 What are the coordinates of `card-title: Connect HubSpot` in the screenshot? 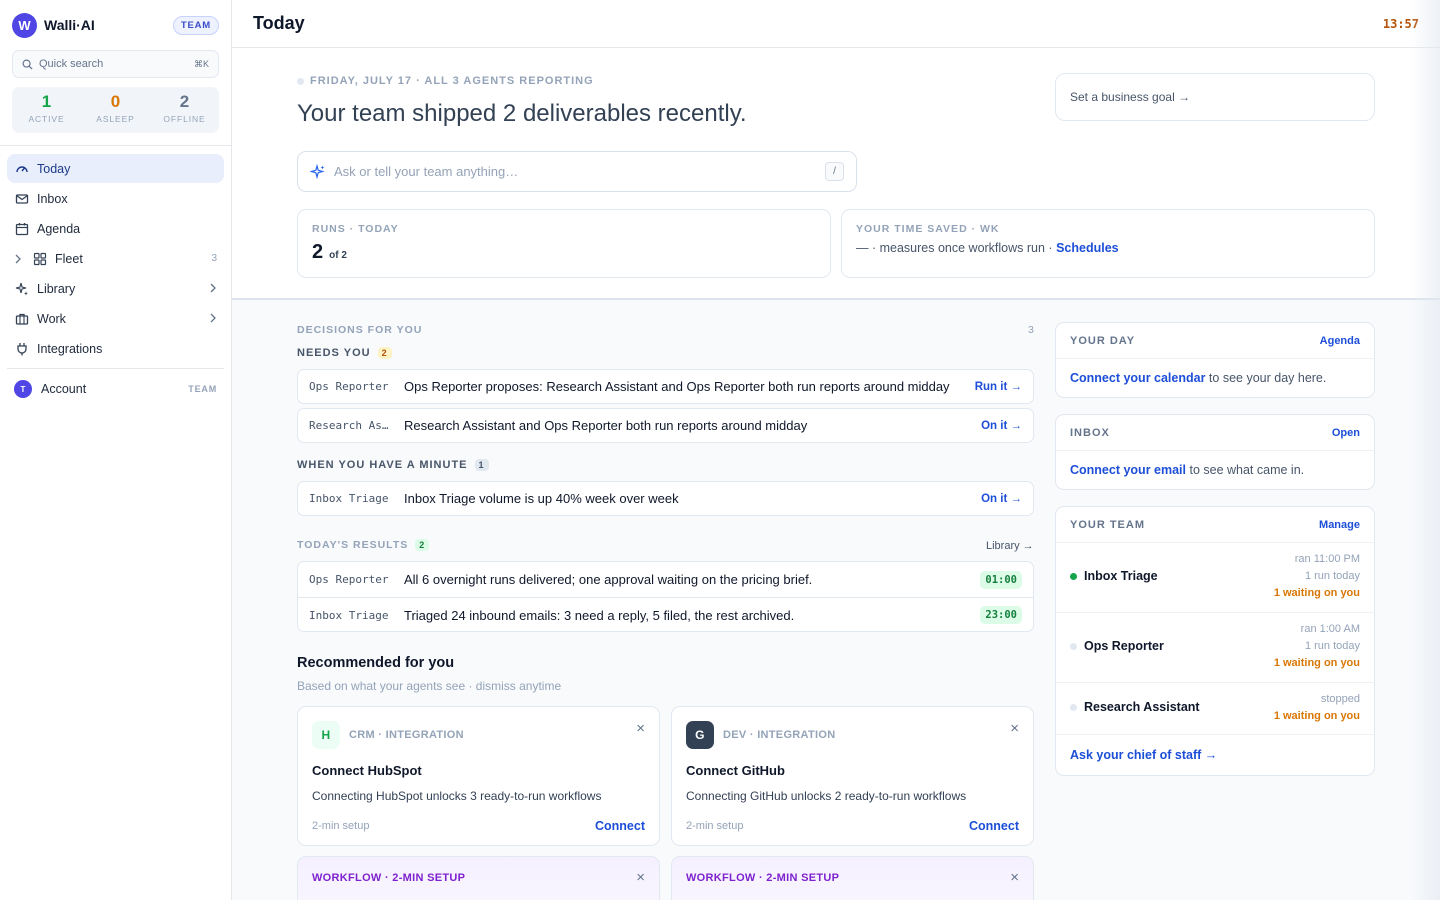 It's located at (367, 770).